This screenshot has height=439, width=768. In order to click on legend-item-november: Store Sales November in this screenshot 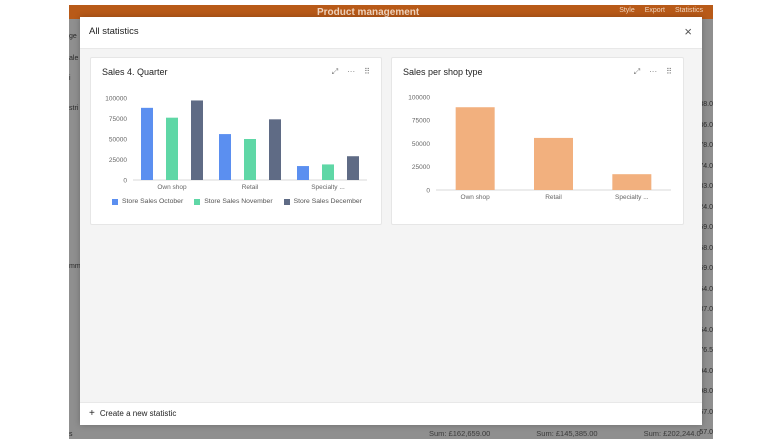, I will do `click(233, 201)`.